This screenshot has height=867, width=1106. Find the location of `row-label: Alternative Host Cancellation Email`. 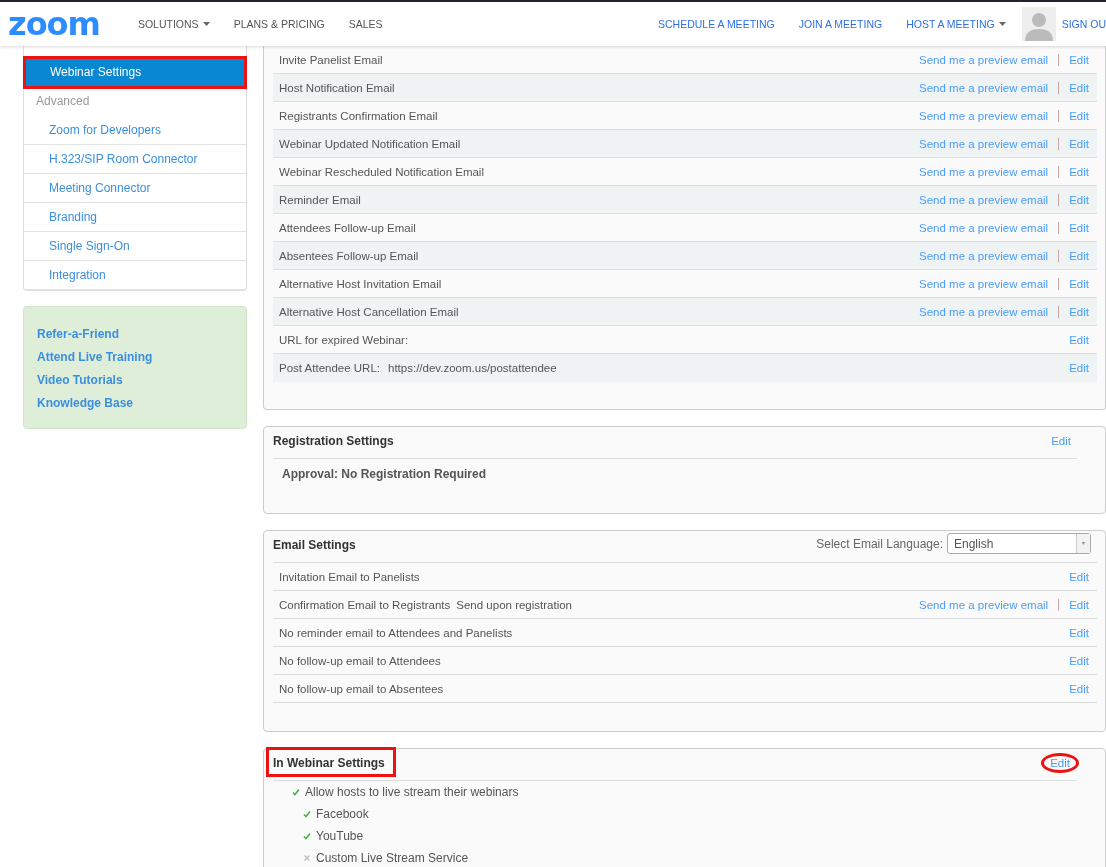

row-label: Alternative Host Cancellation Email is located at coordinates (369, 311).